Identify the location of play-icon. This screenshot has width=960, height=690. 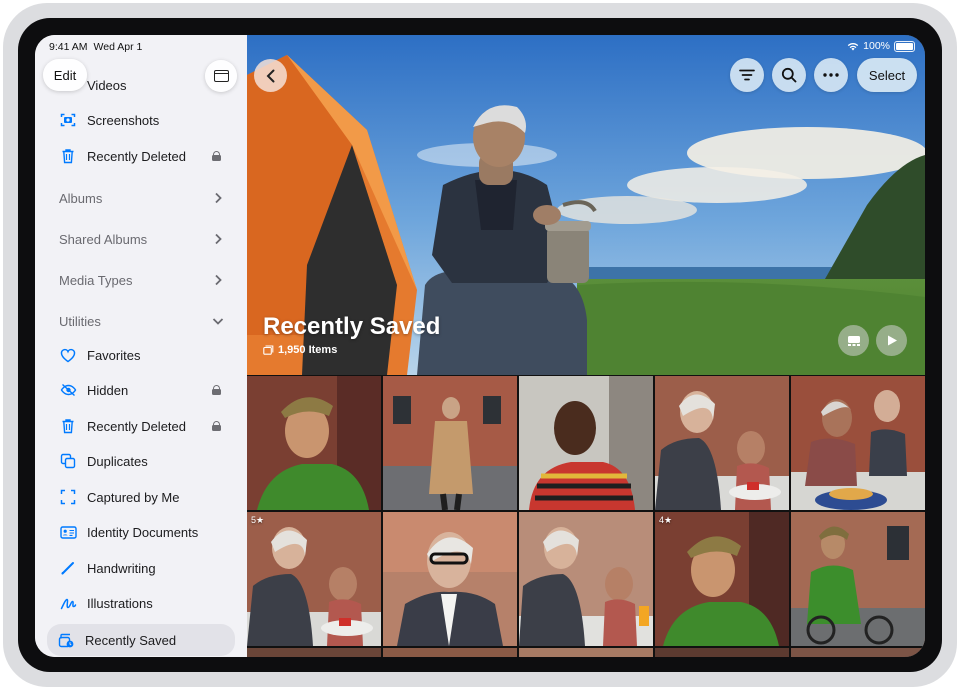
(892, 340).